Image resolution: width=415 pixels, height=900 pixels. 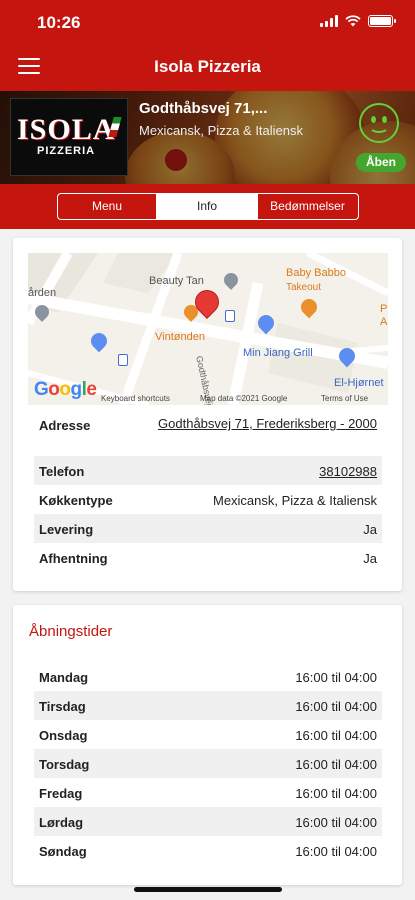 What do you see at coordinates (64, 764) in the screenshot?
I see `day-label: Torsdag` at bounding box center [64, 764].